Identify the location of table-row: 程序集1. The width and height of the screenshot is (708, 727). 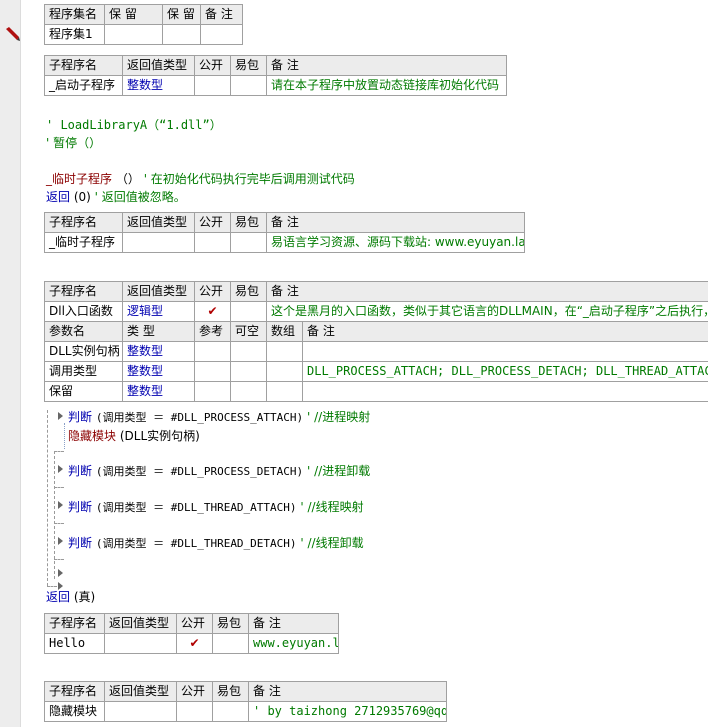
(143, 34).